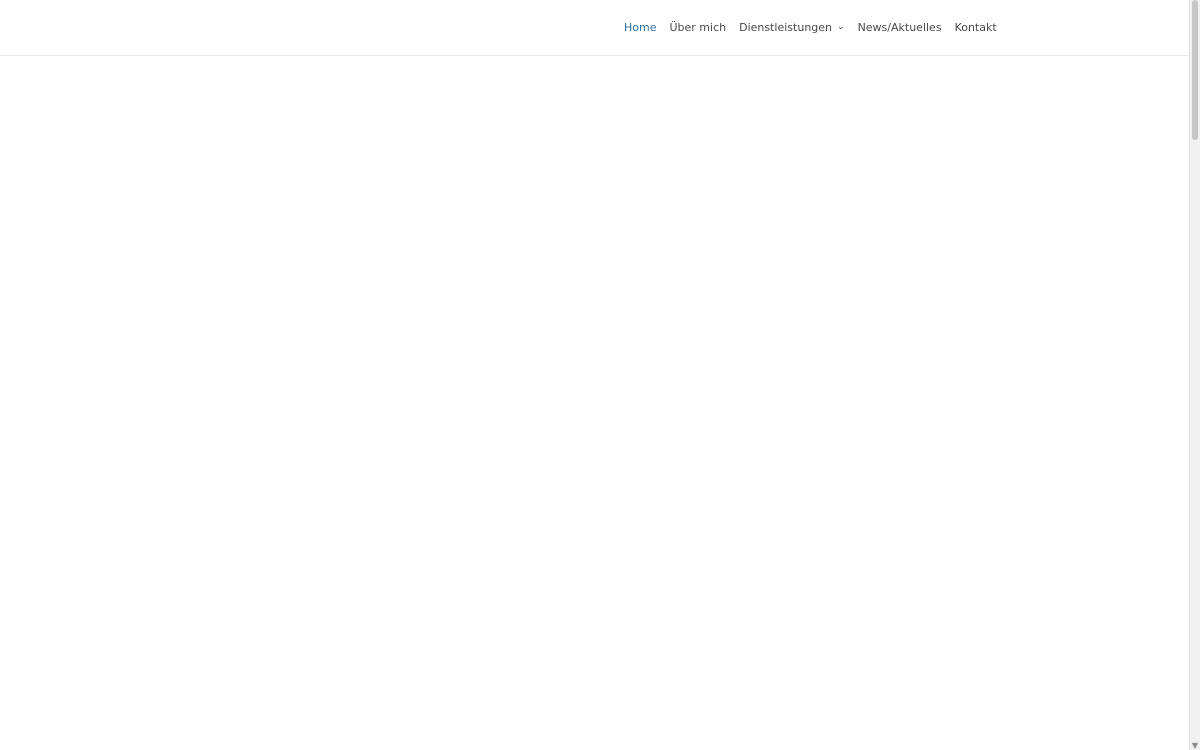 This screenshot has width=1200, height=750. Describe the element at coordinates (841, 26) in the screenshot. I see `chevron-down-icon: ⌄` at that location.